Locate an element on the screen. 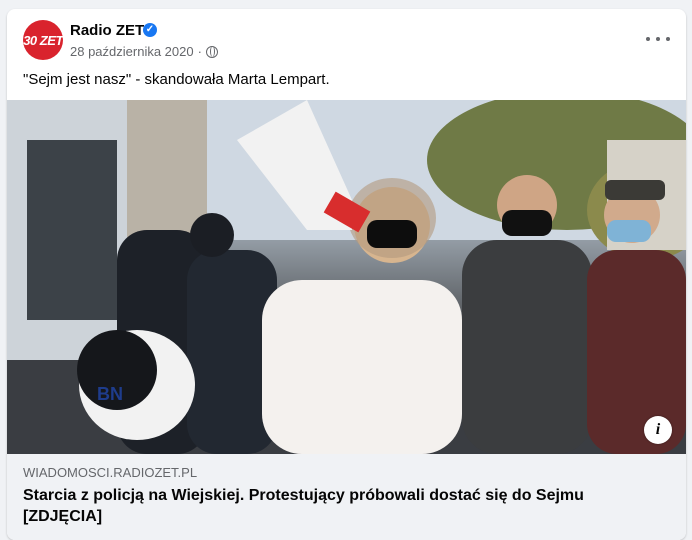 The height and width of the screenshot is (540, 692). post-meta: 28 października 2020 · is located at coordinates (144, 51).